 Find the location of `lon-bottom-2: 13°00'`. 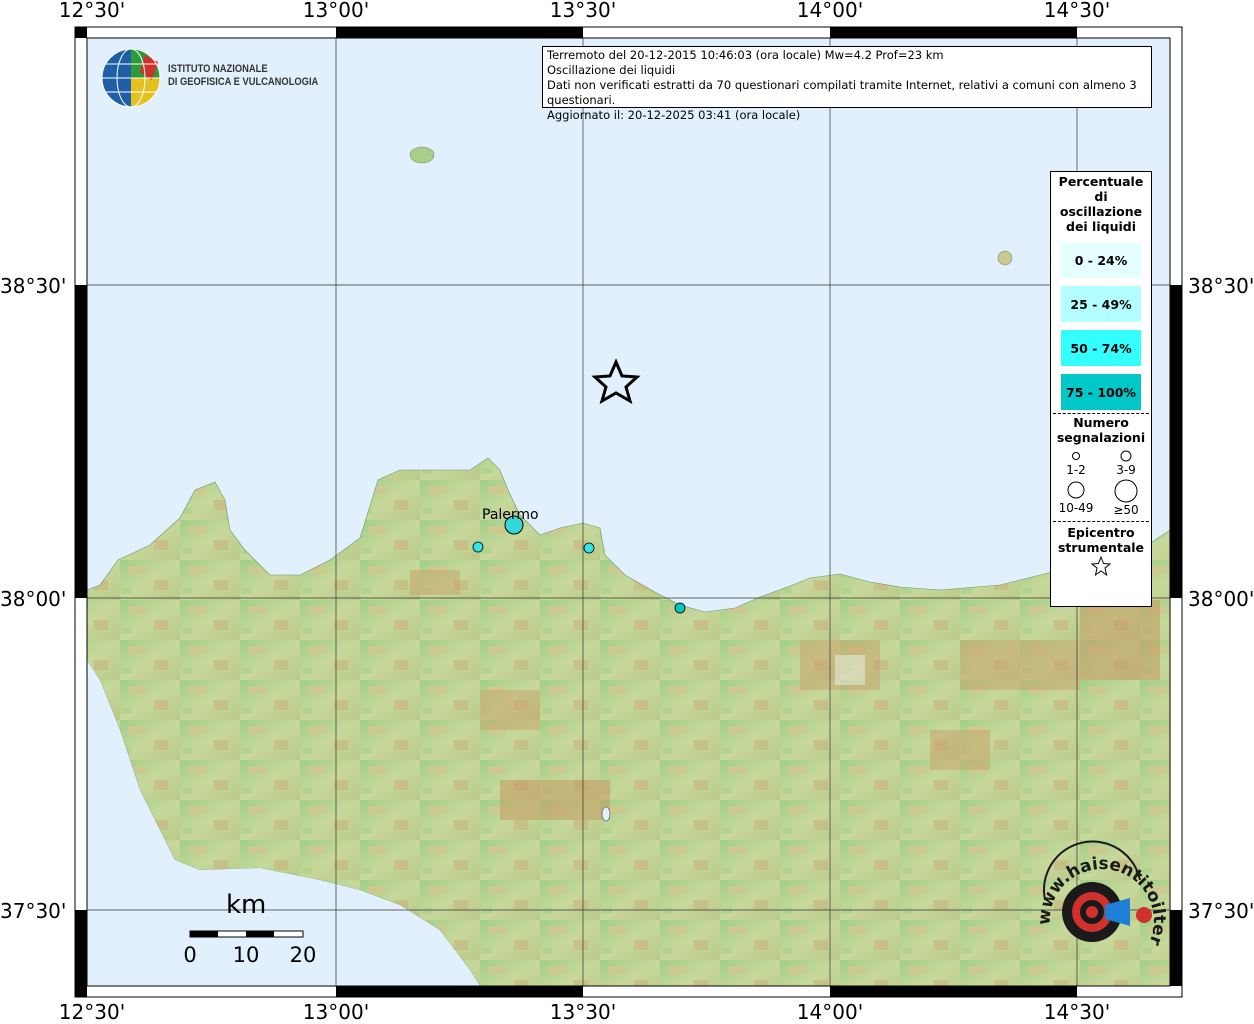

lon-bottom-2: 13°00' is located at coordinates (336, 1012).